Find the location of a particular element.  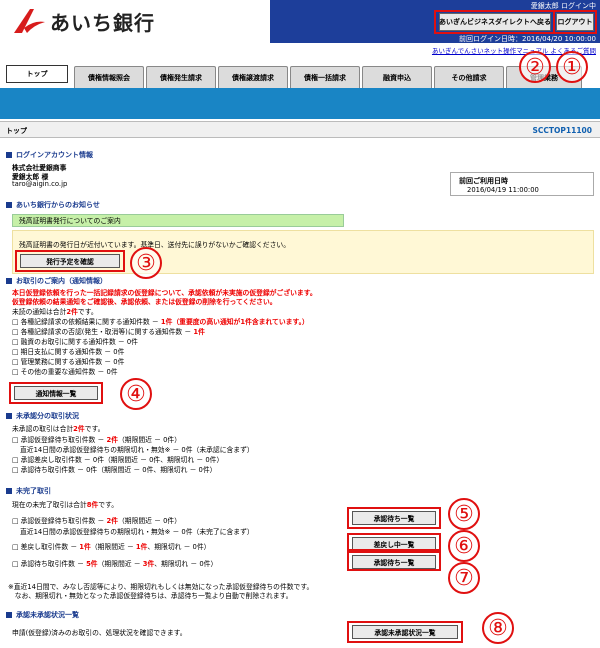

user-email: taro@aigin.co.jp is located at coordinates (40, 184).